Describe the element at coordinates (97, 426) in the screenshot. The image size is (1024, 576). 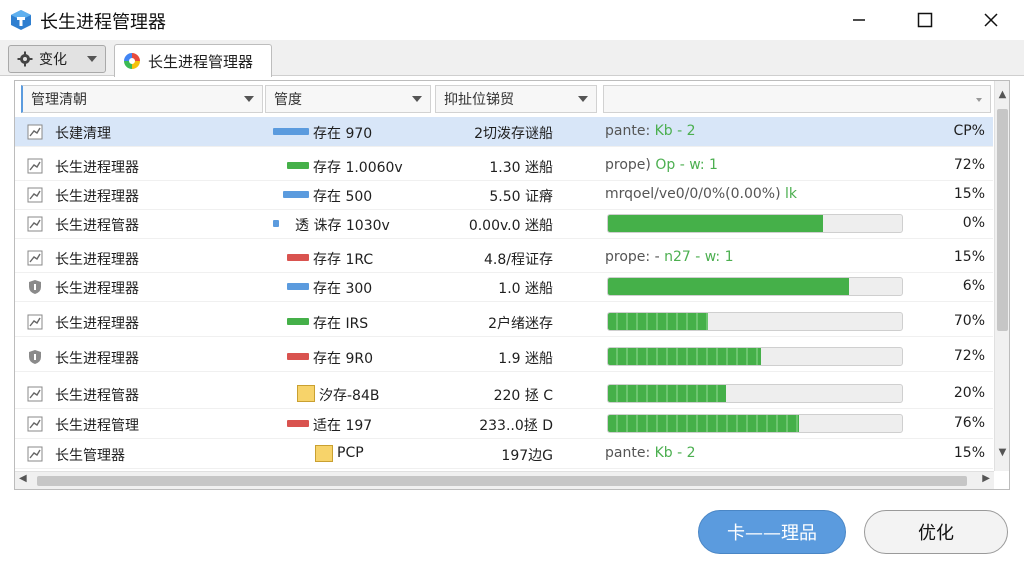
I see `process-name: 长生进程管理` at that location.